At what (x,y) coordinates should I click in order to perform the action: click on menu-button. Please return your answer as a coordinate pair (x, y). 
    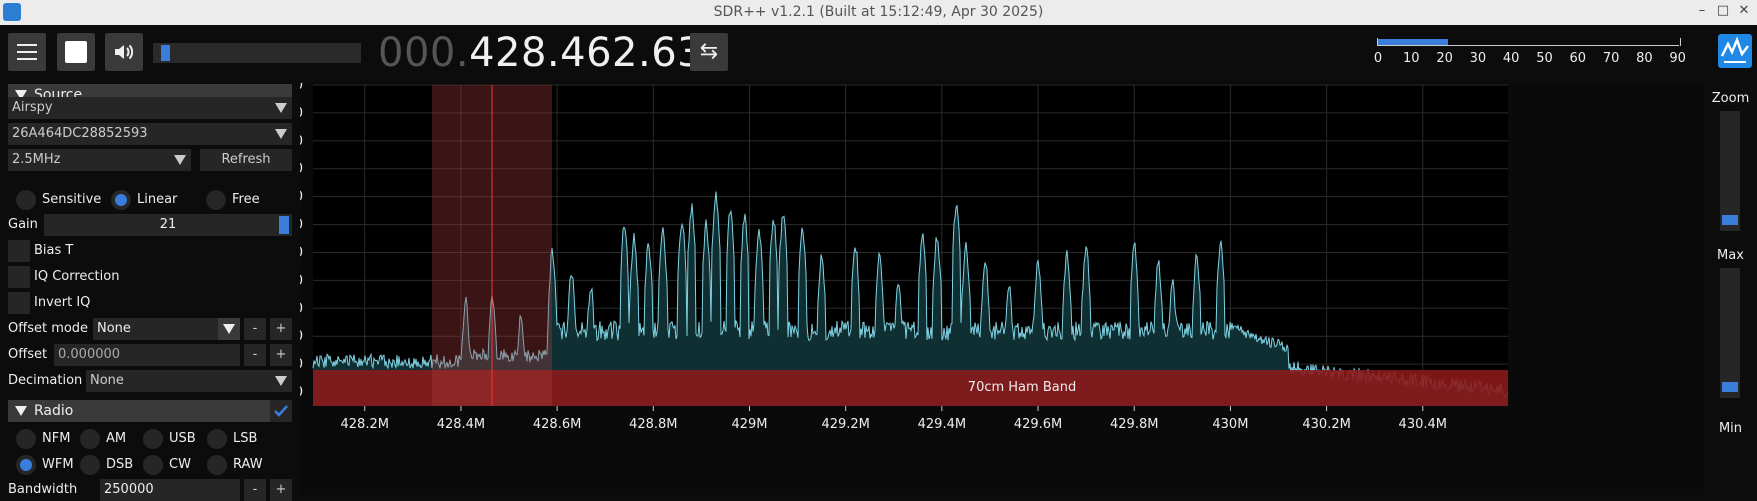
    Looking at the image, I should click on (27, 52).